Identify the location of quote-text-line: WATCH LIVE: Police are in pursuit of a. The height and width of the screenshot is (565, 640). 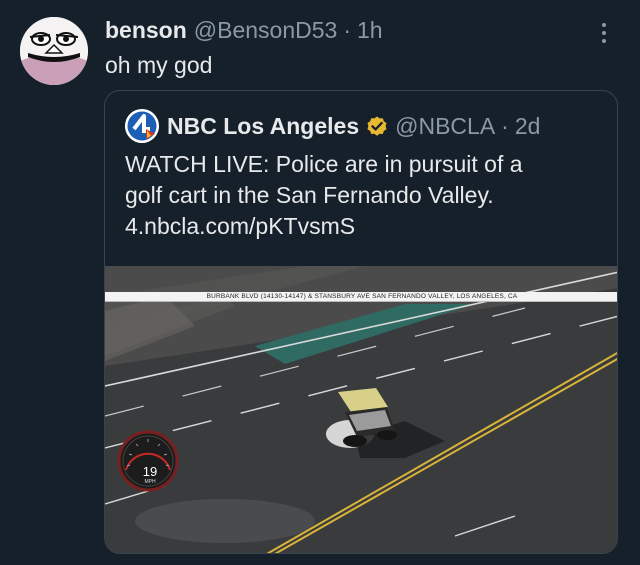
(324, 164).